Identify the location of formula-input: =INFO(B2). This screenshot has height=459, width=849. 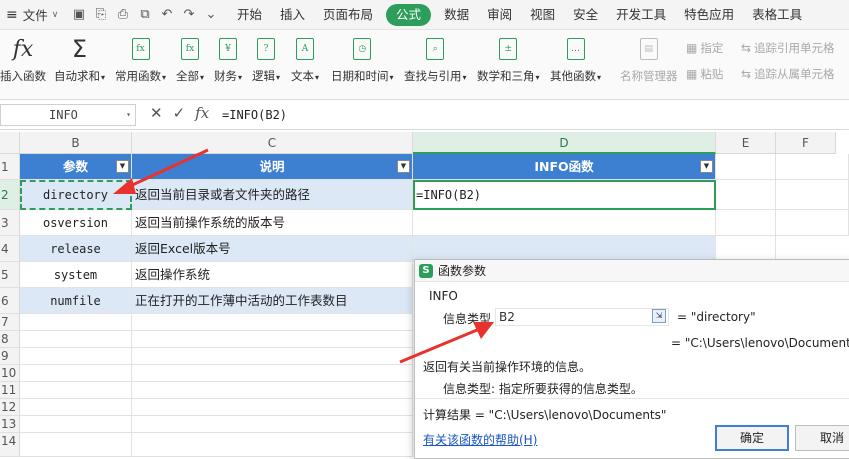
(254, 115).